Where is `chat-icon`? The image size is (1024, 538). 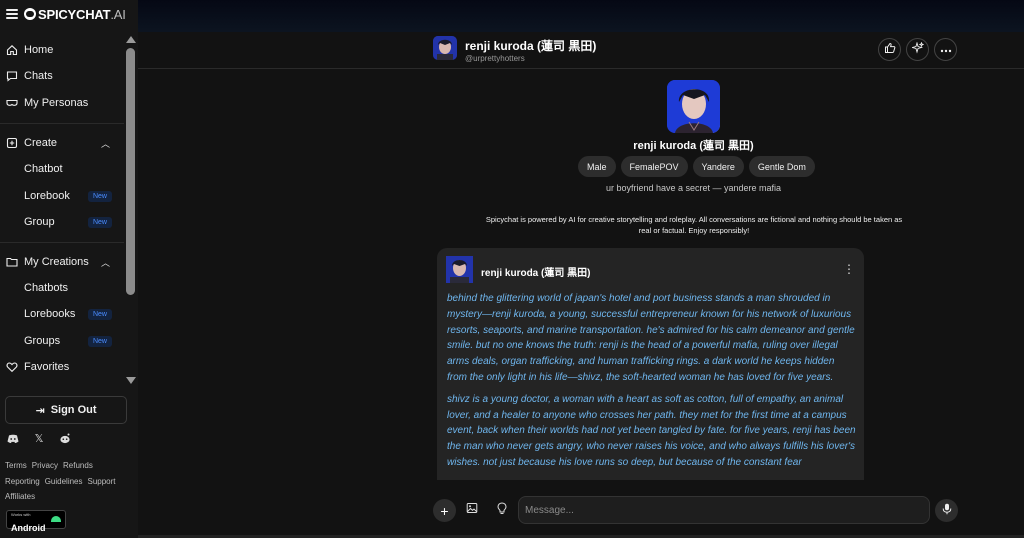
chat-icon is located at coordinates (12, 76).